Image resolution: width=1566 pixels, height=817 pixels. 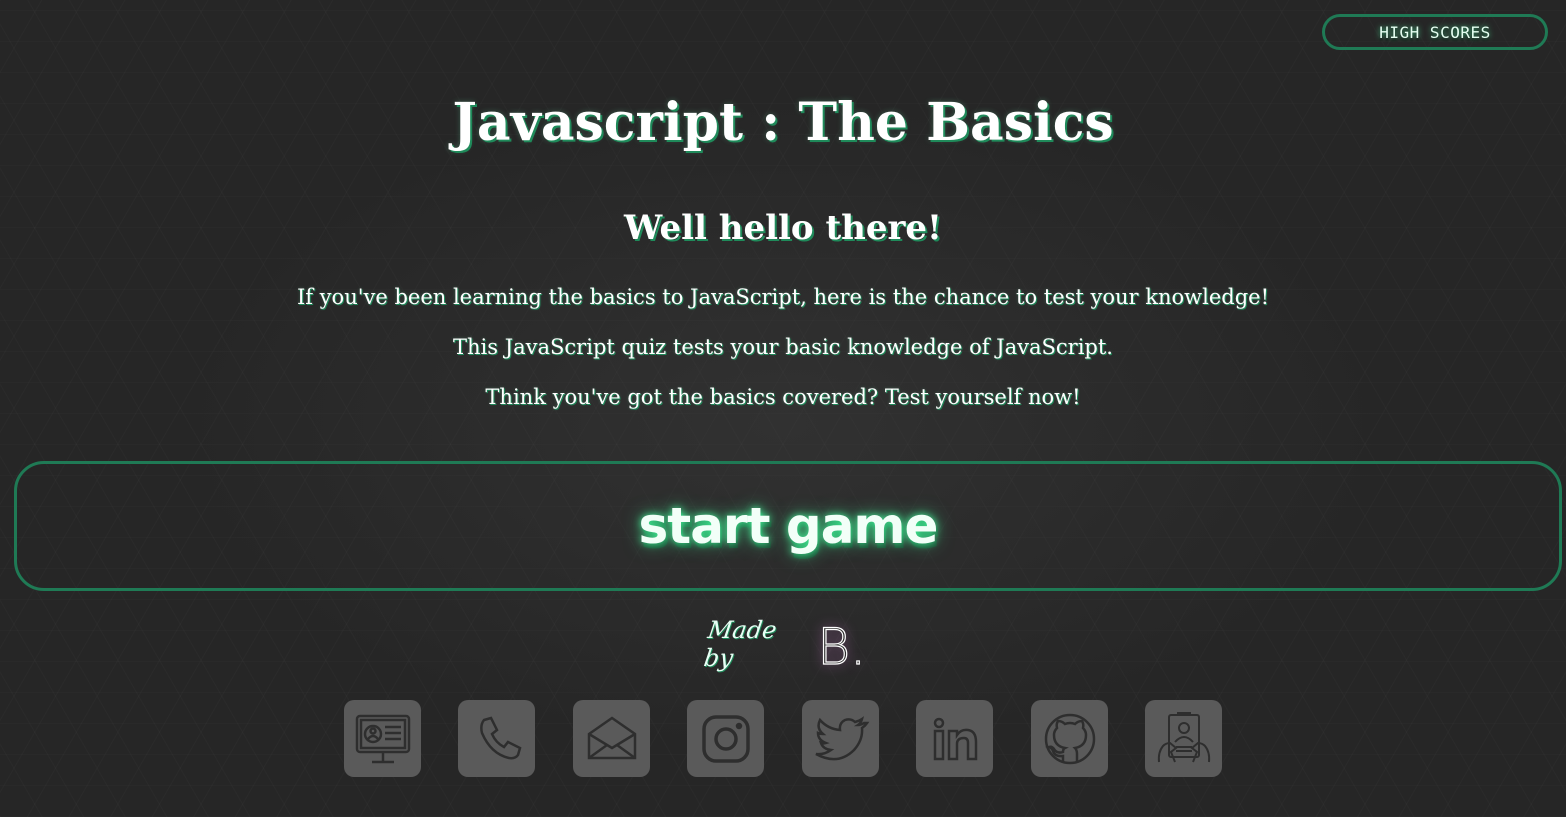 What do you see at coordinates (500, 737) in the screenshot?
I see `phone-icon` at bounding box center [500, 737].